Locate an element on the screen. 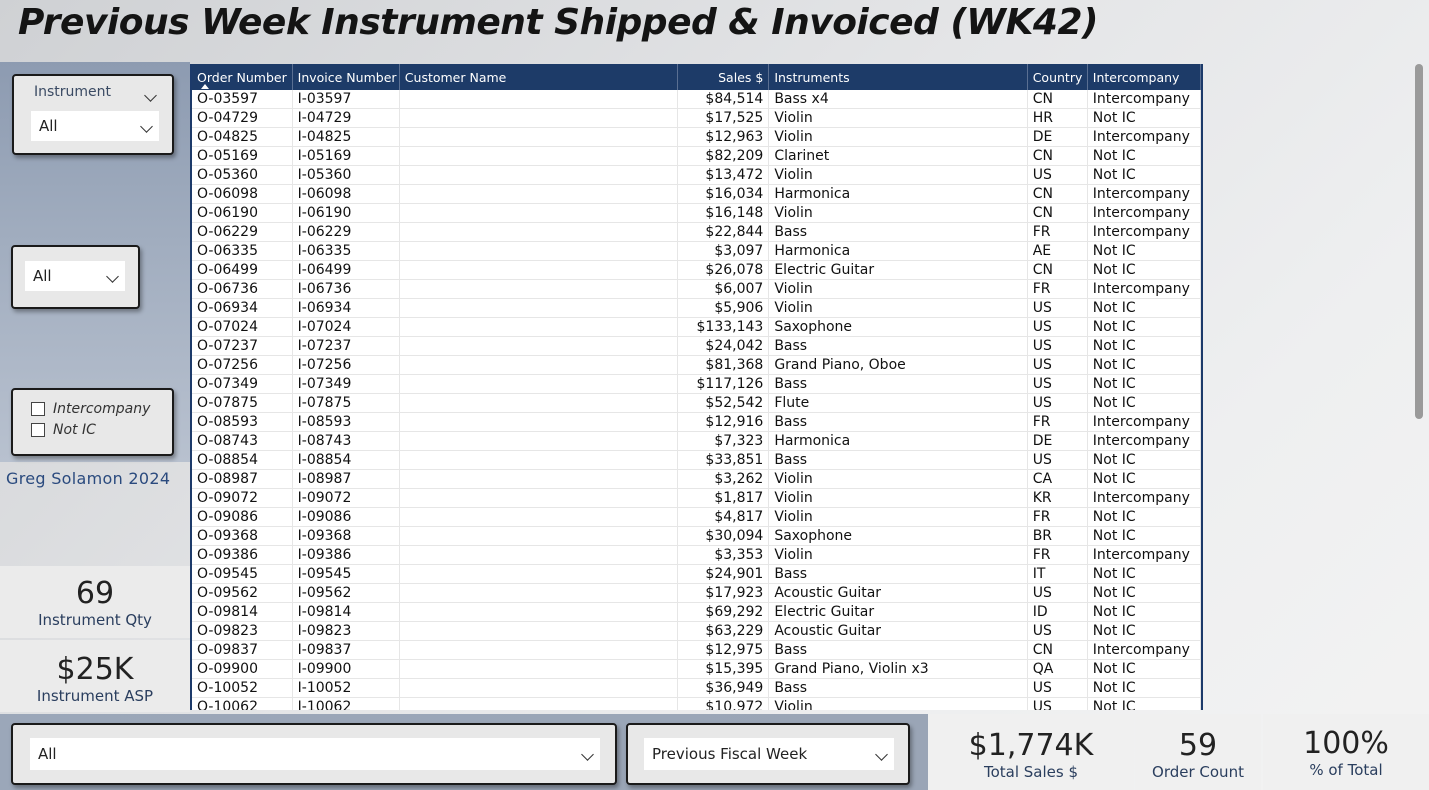 This screenshot has height=790, width=1429. table-row: O-05360 I-05360 $13,472 Violin US Not IC is located at coordinates (696, 175).